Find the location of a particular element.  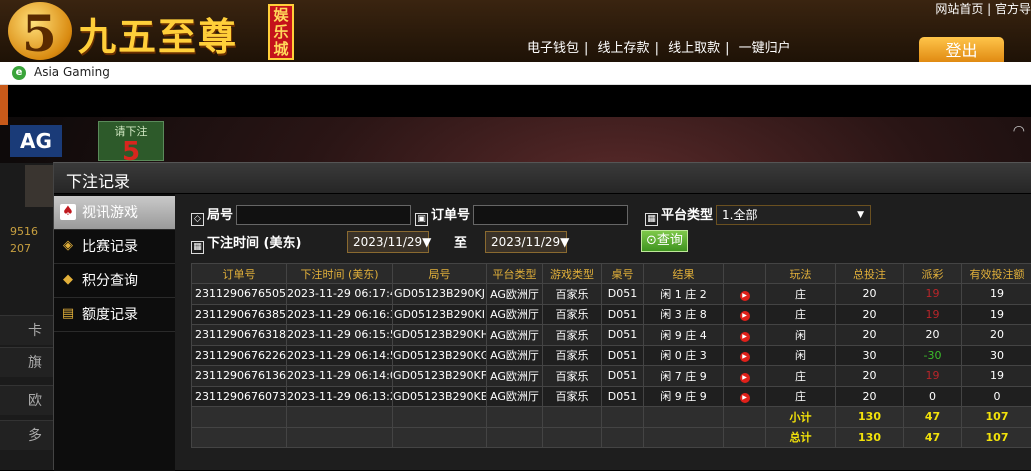

game-side-item: 欧 is located at coordinates (27, 400).